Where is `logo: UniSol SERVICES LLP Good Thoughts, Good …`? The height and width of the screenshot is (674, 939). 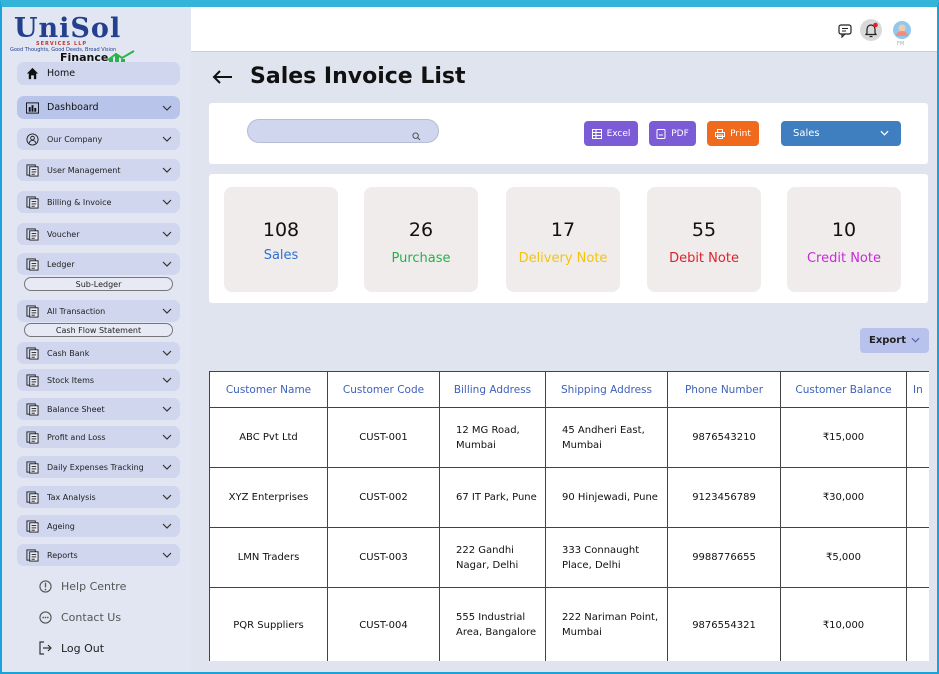 logo: UniSol SERVICES LLP Good Thoughts, Good … is located at coordinates (95, 39).